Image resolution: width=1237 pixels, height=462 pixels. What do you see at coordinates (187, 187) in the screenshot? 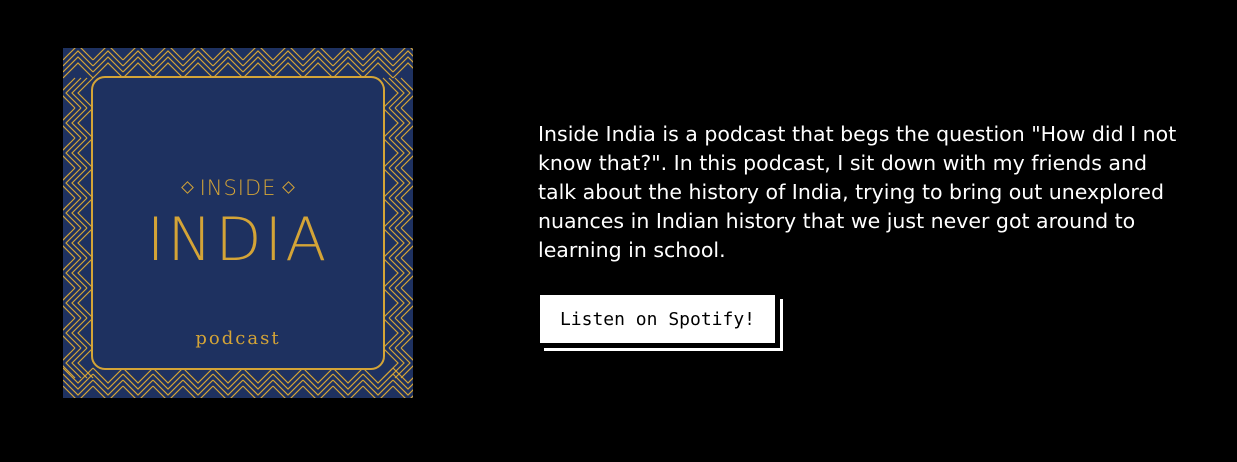
I see `diamond-left-icon` at bounding box center [187, 187].